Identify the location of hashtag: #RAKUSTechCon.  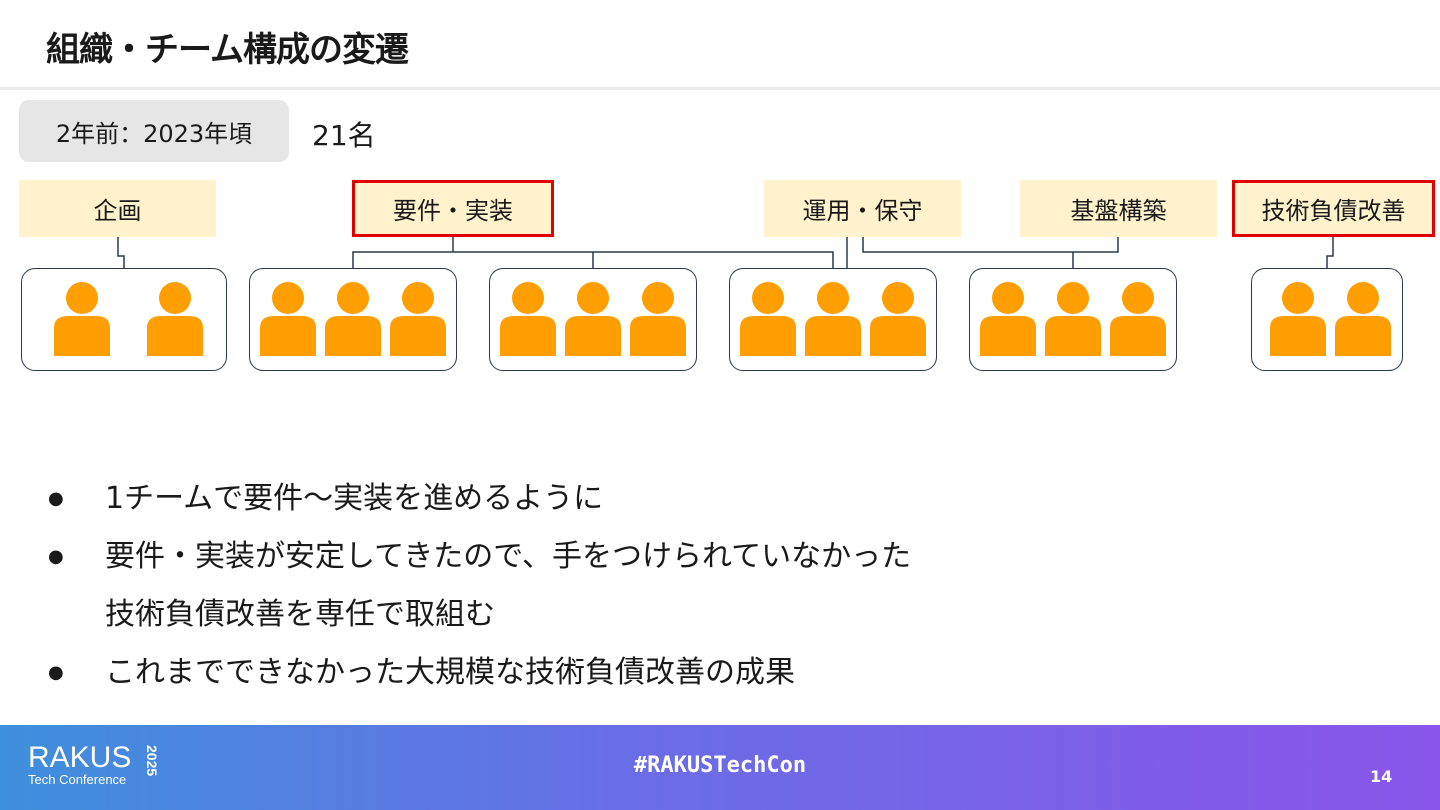
(720, 765).